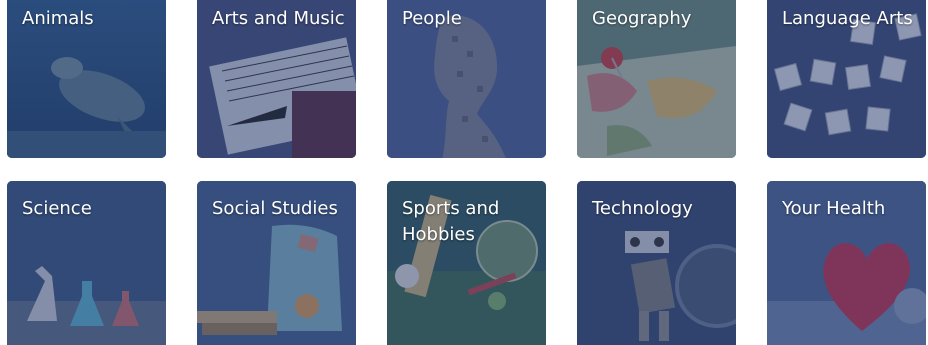  Describe the element at coordinates (656, 263) in the screenshot. I see `topic-card-technology: Technology` at that location.